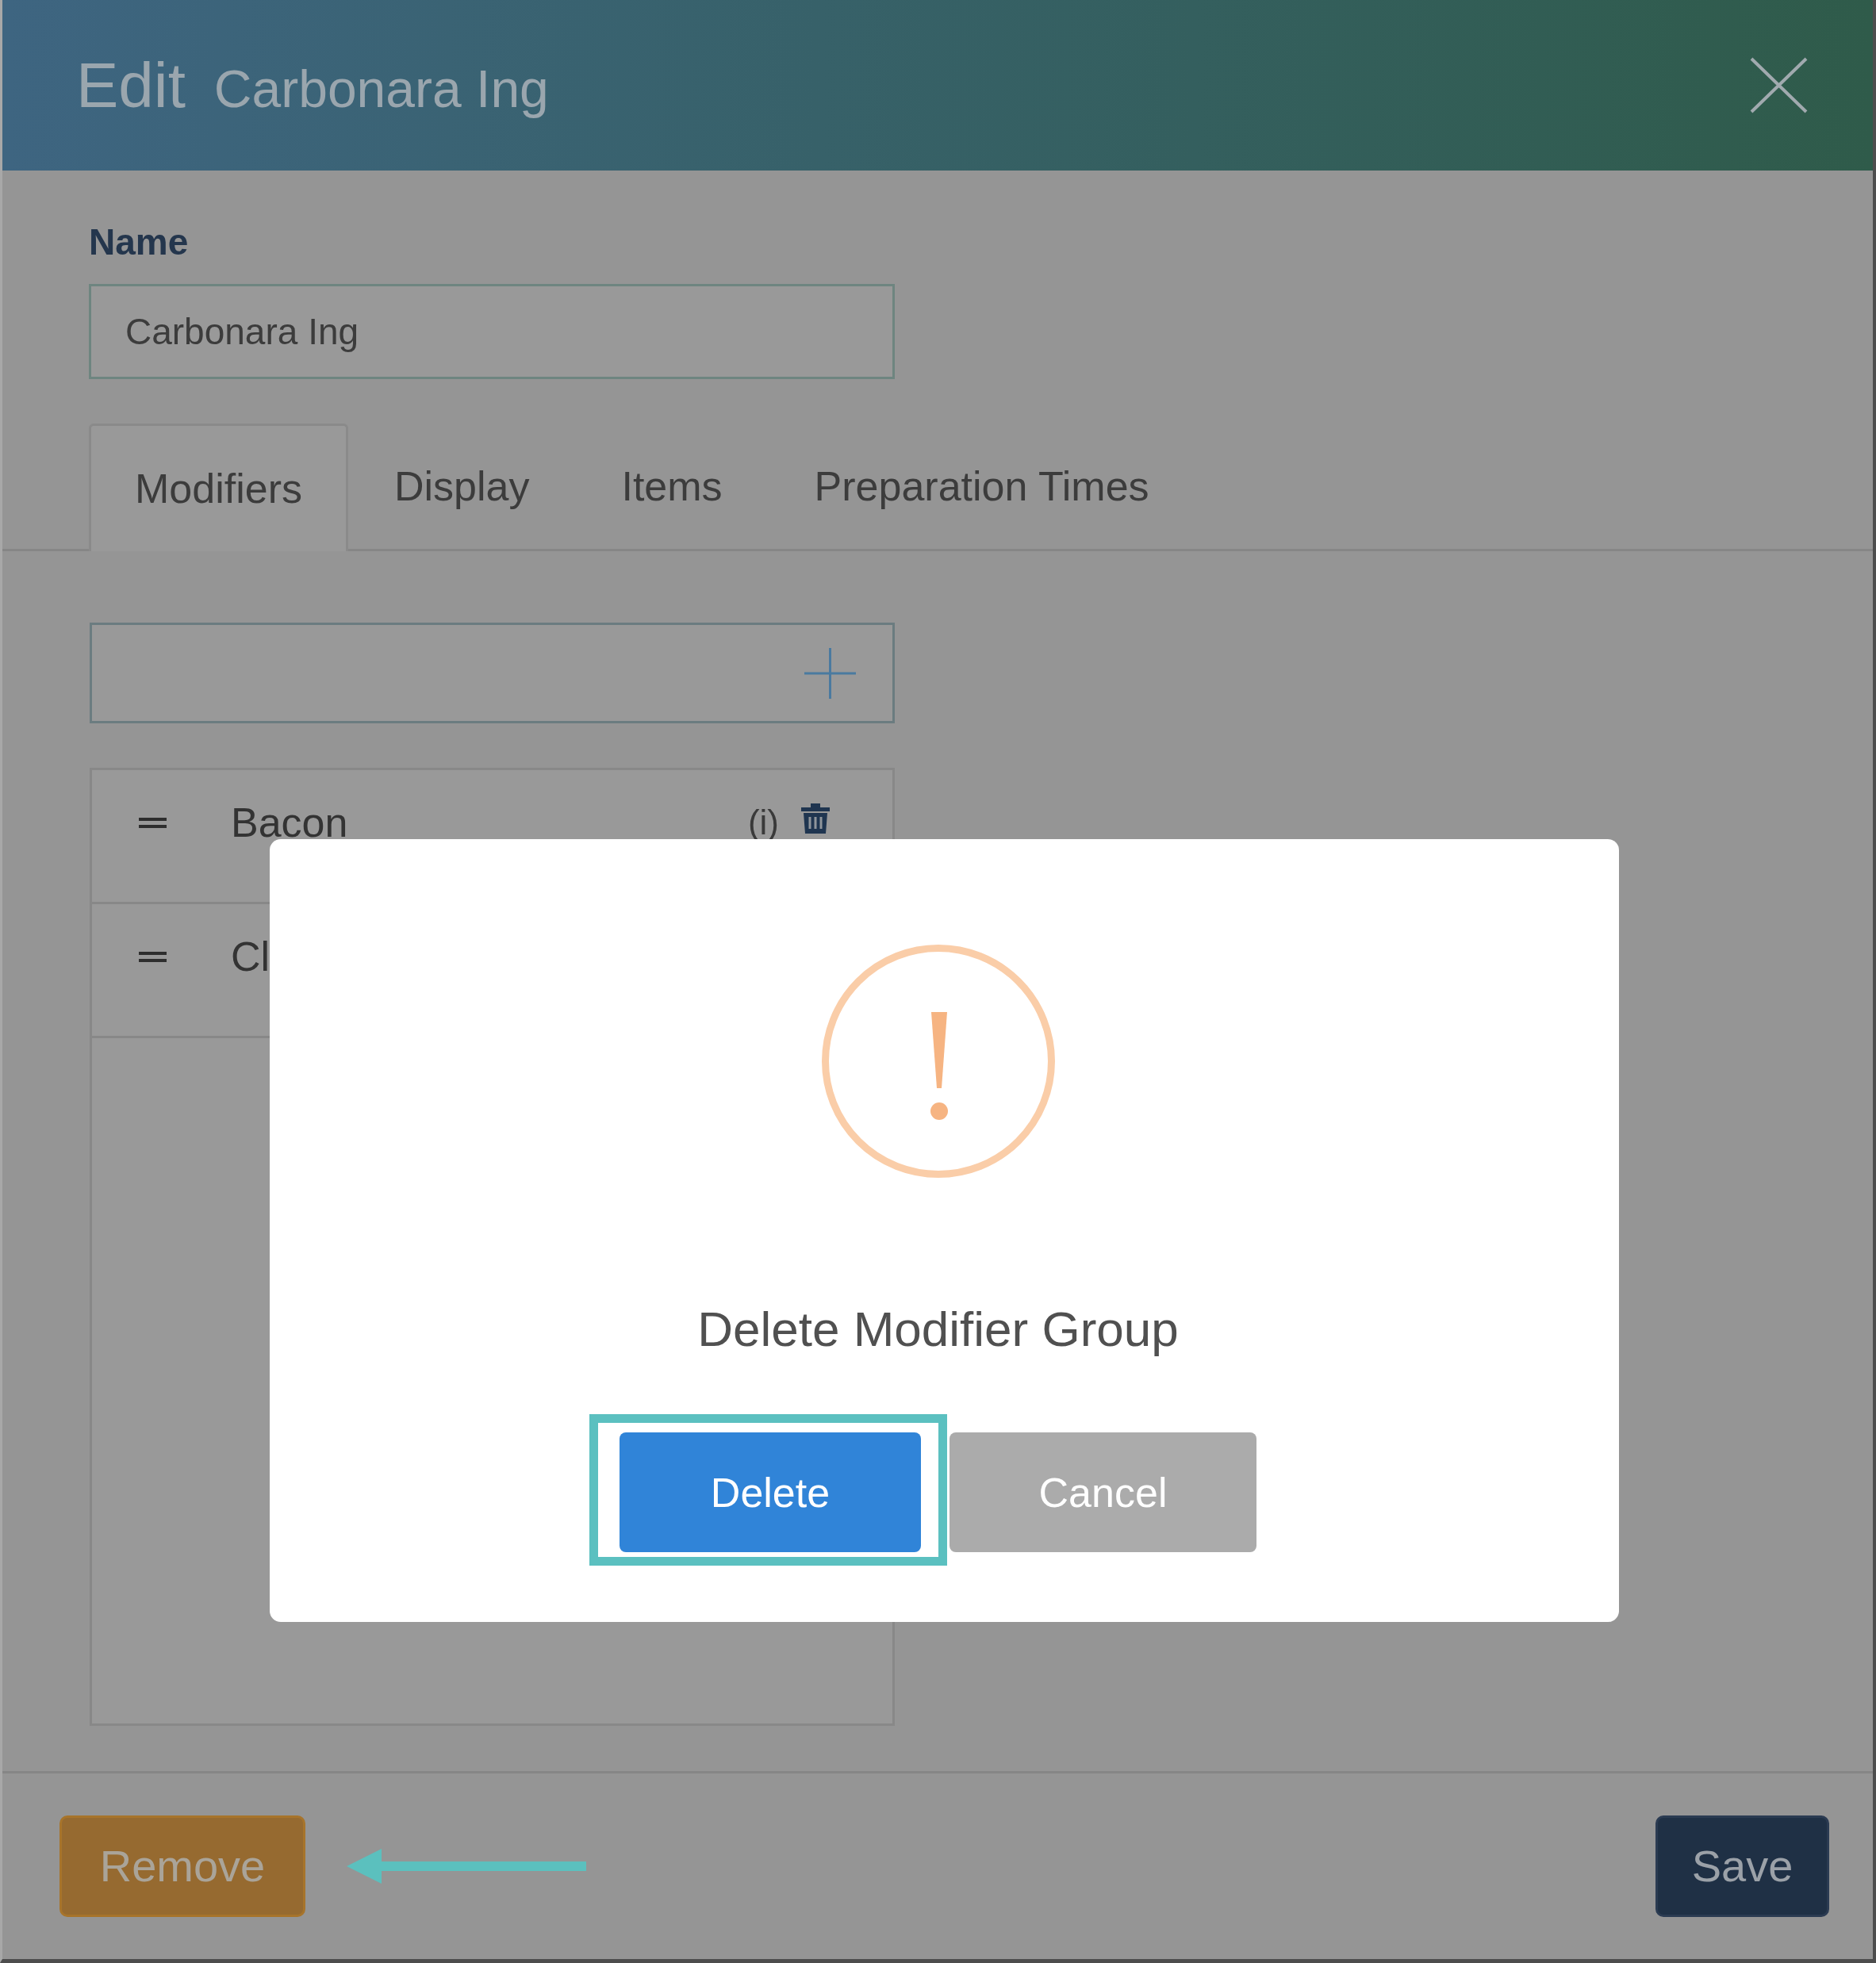 The image size is (1876, 1963). I want to click on tab: Display, so click(461, 486).